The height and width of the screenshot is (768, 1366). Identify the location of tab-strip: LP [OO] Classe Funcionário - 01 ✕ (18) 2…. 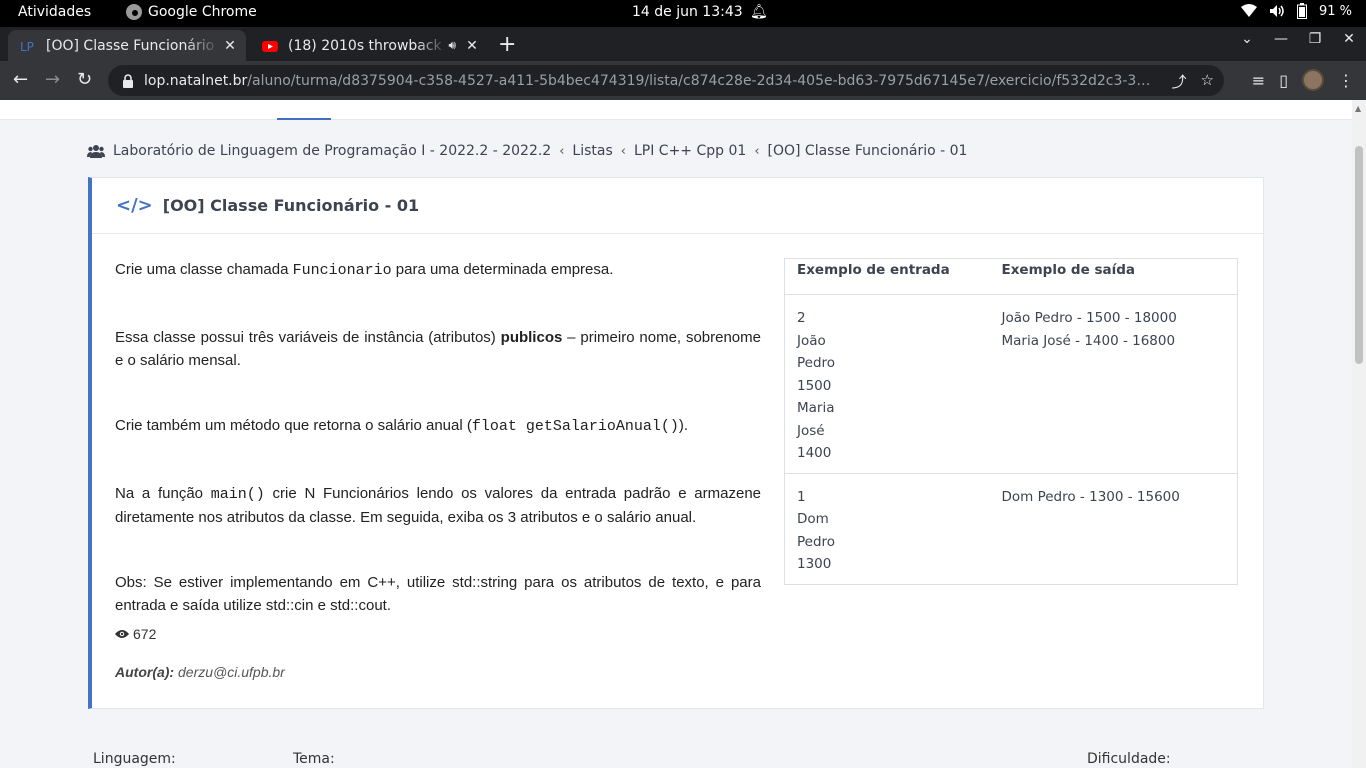
(683, 44).